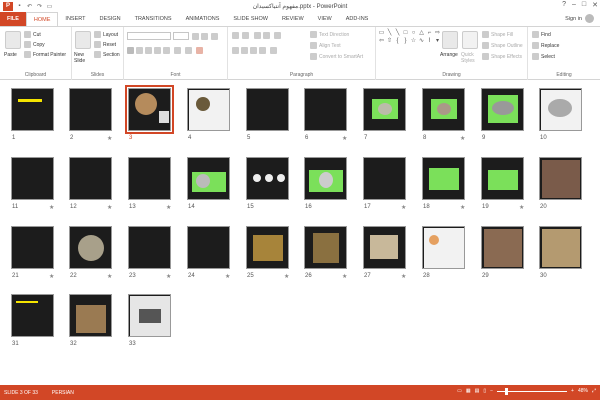  Describe the element at coordinates (45, 54) in the screenshot. I see `format-painter-button: Format Painter` at that location.